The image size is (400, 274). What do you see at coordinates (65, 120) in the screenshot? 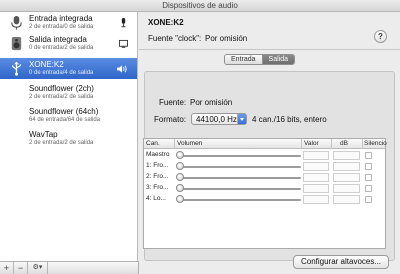
I see `device-channels: 64 de entrada/64 de salida` at bounding box center [65, 120].